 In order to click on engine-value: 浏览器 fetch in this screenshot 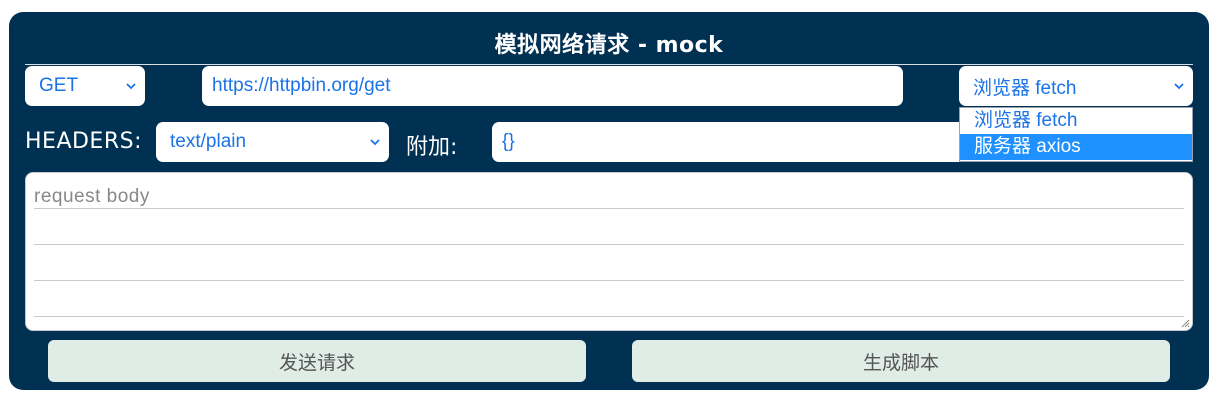, I will do `click(1025, 88)`.